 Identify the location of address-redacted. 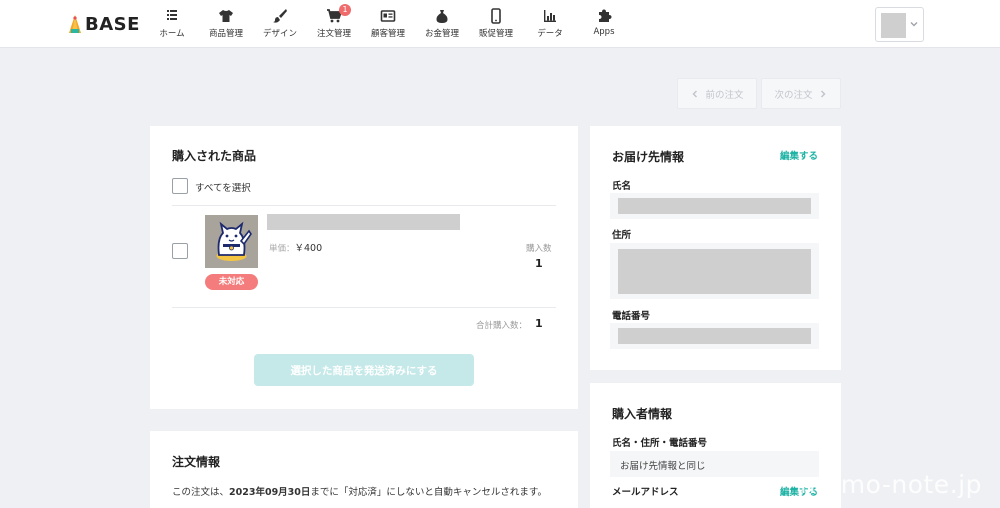
(714, 271).